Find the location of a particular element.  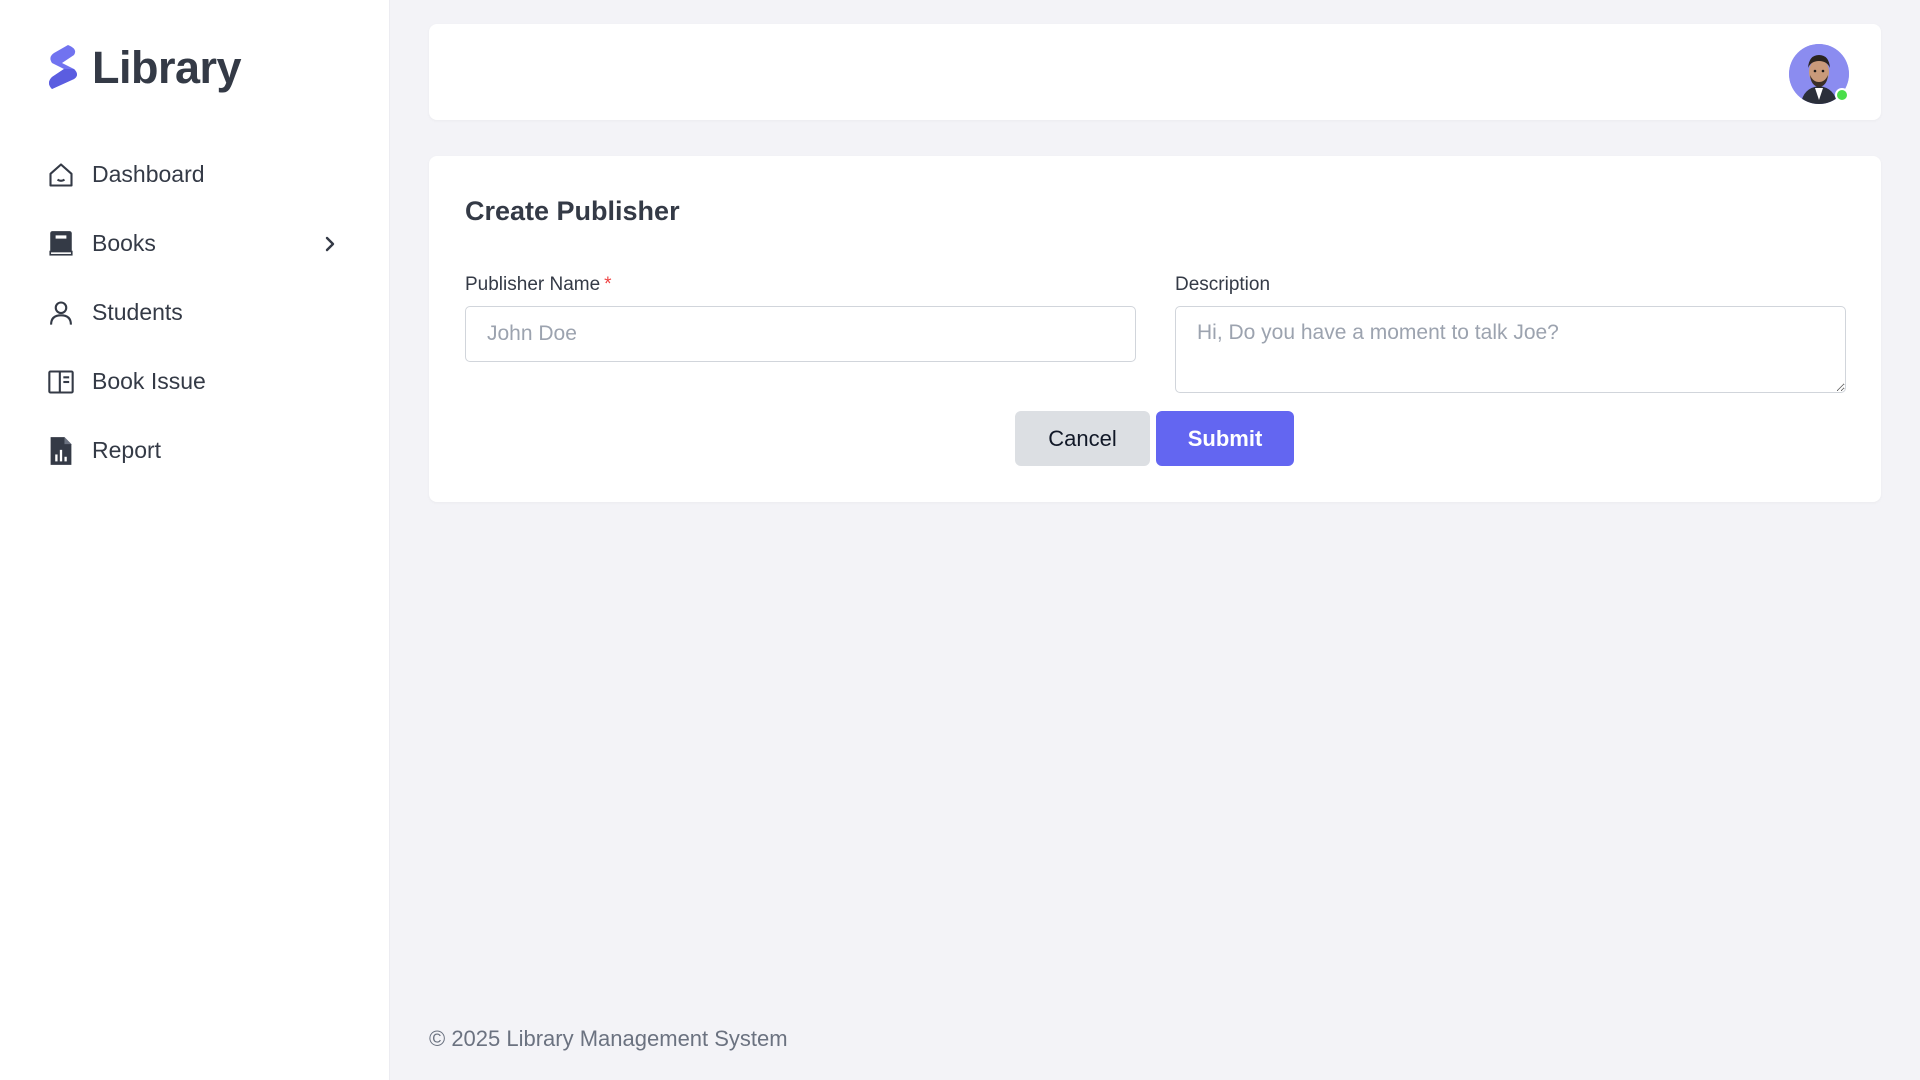

book-icon is located at coordinates (61, 244).